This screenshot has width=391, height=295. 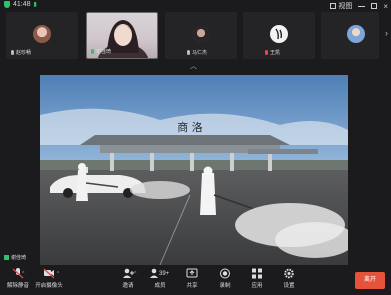 What do you see at coordinates (257, 273) in the screenshot?
I see `apps-grid-icon` at bounding box center [257, 273].